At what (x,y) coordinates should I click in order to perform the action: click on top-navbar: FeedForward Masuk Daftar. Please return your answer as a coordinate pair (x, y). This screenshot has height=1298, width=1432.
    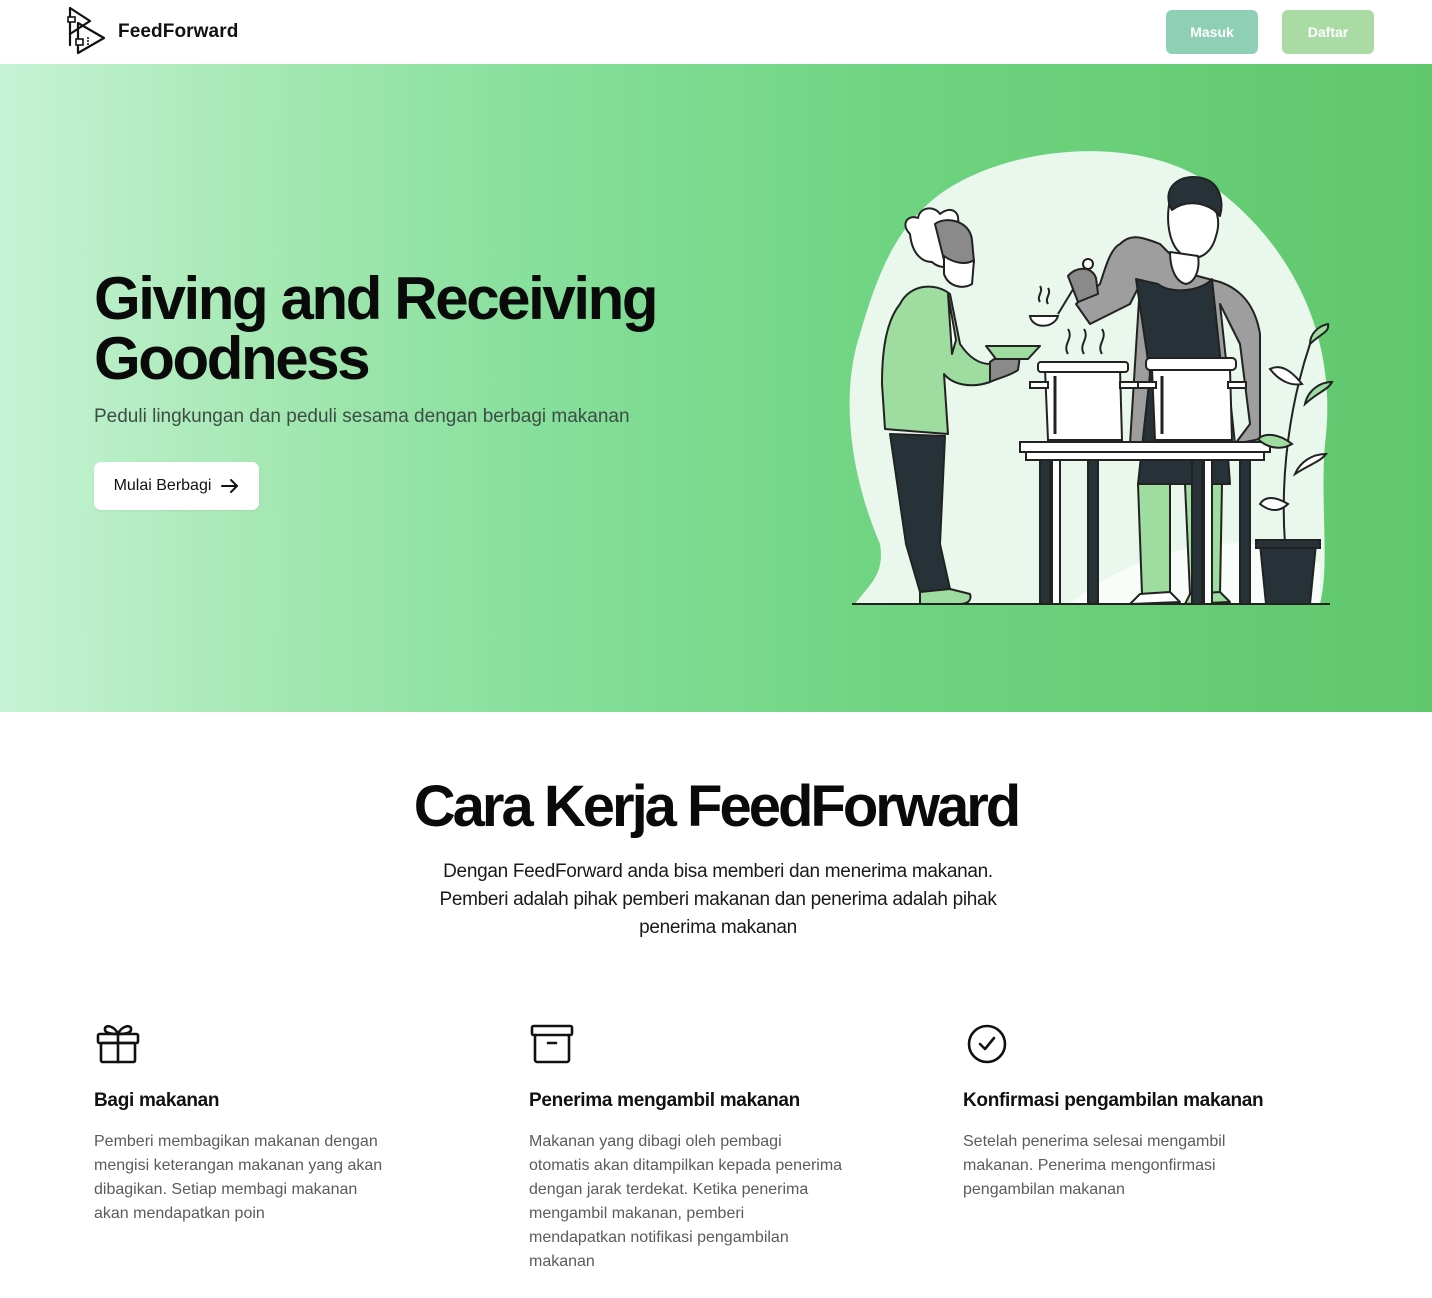
    Looking at the image, I should click on (716, 32).